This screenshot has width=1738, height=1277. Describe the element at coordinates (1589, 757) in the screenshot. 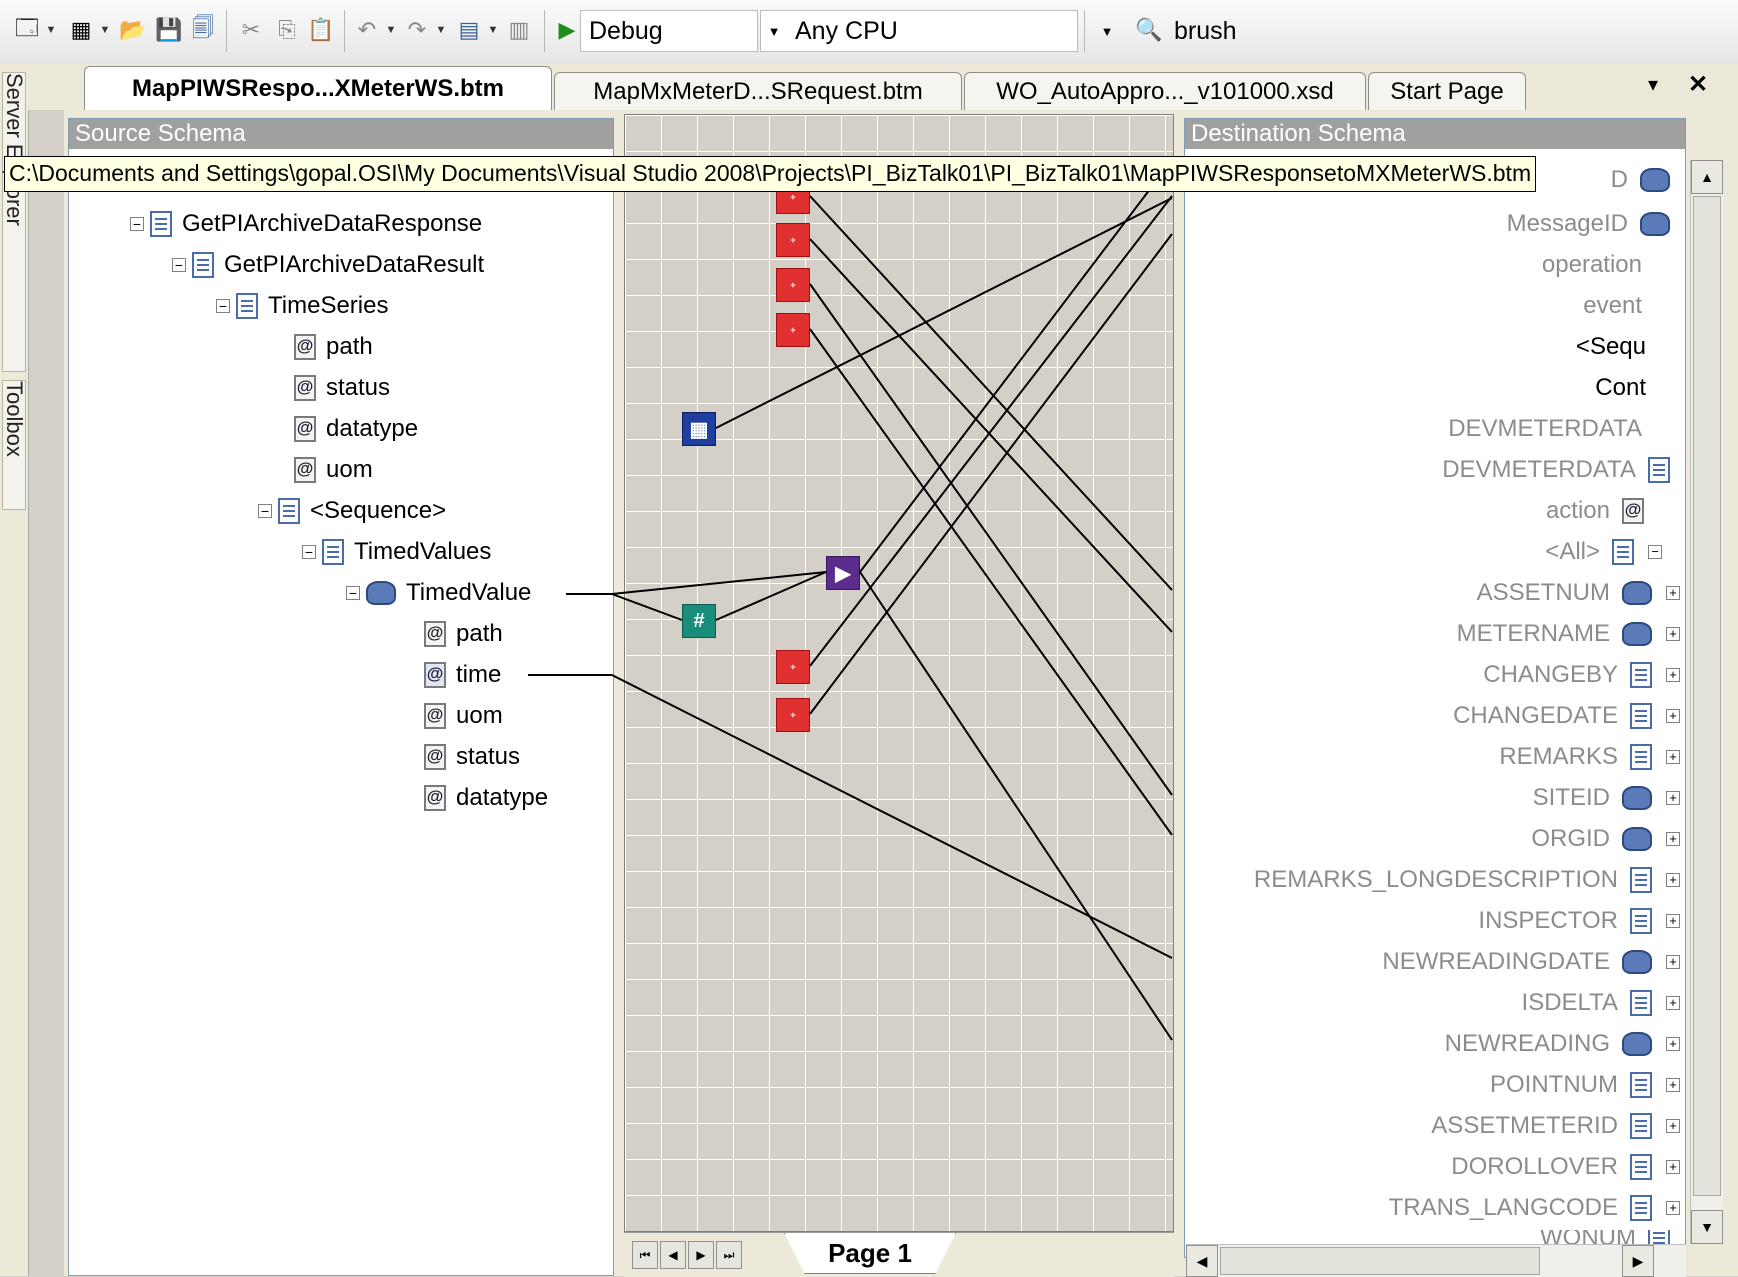

I see `dest-node-remarks: REMARKS +` at that location.